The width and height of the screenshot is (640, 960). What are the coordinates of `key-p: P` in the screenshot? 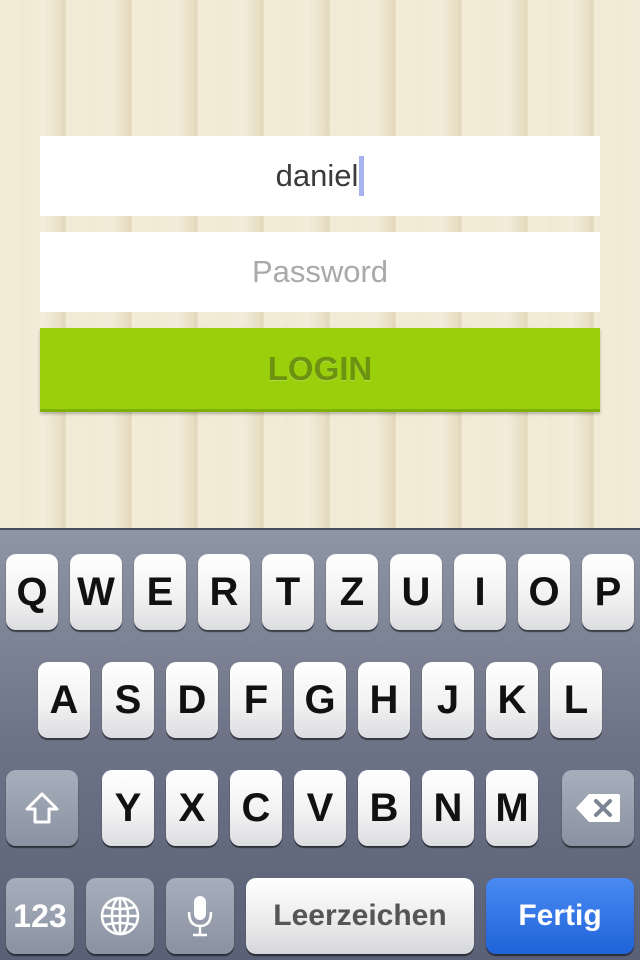 It's located at (608, 592).